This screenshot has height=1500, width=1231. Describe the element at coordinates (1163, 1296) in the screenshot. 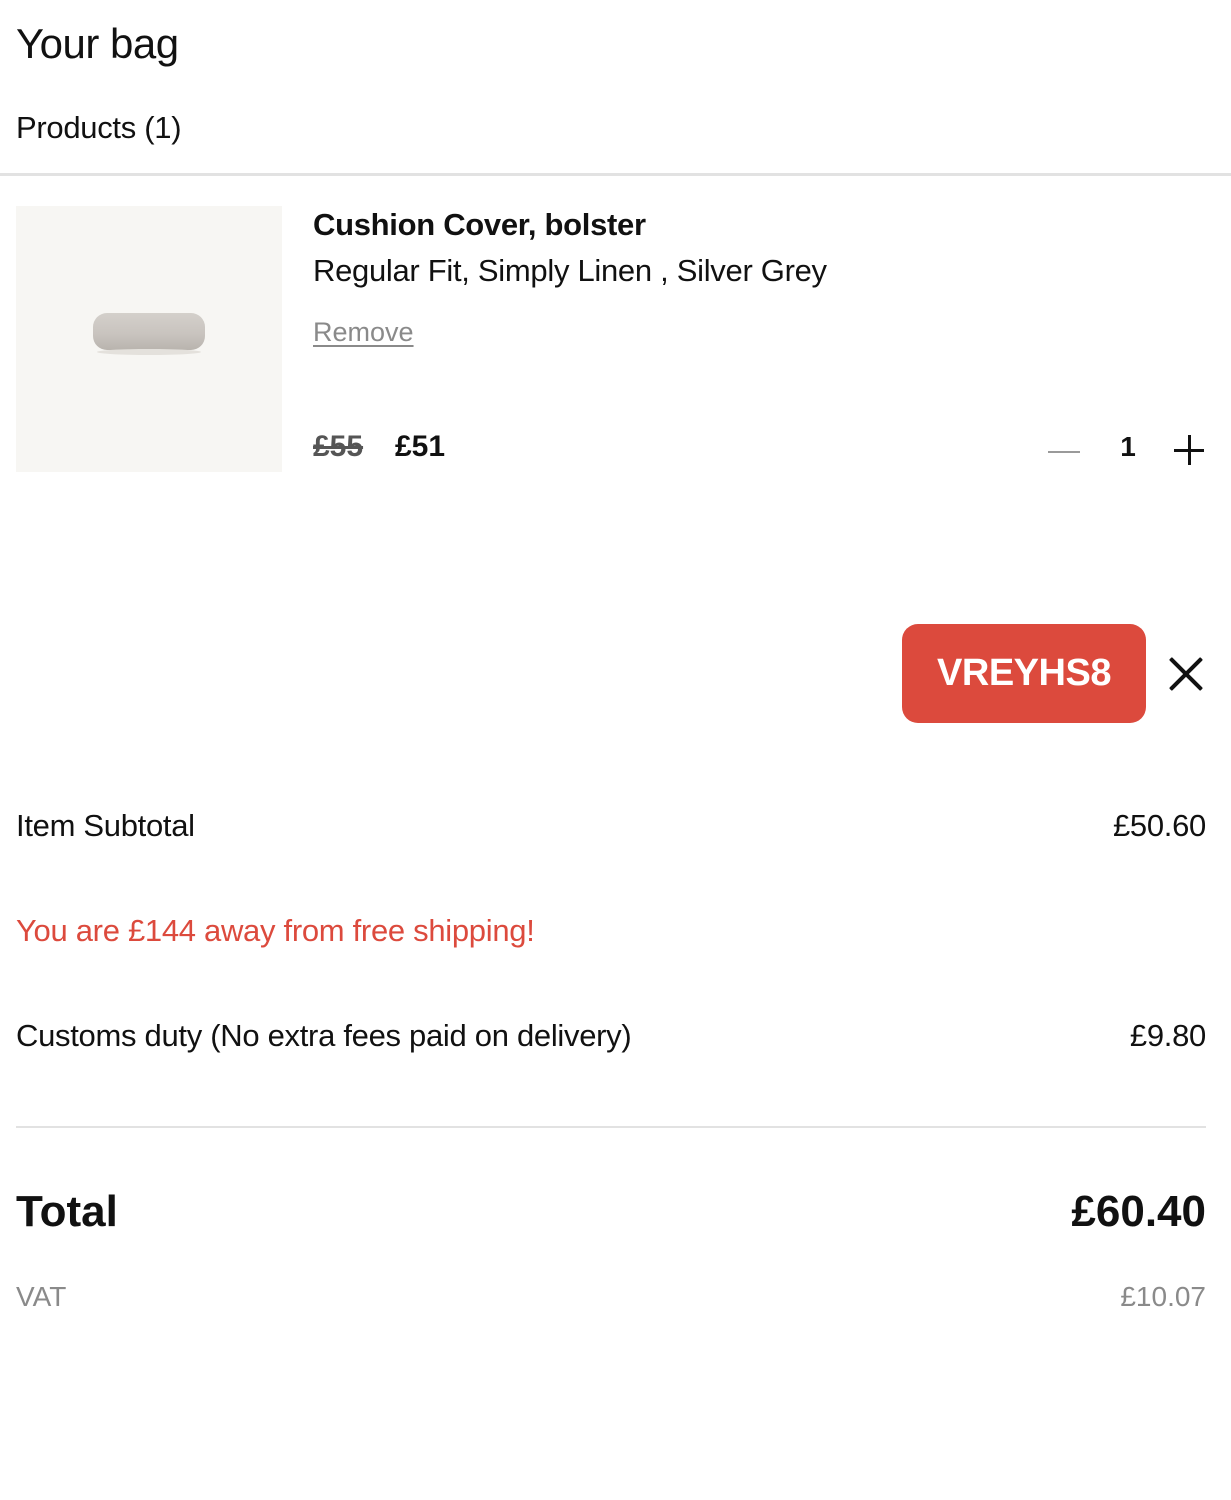

I see `vat-value: £10.07` at that location.